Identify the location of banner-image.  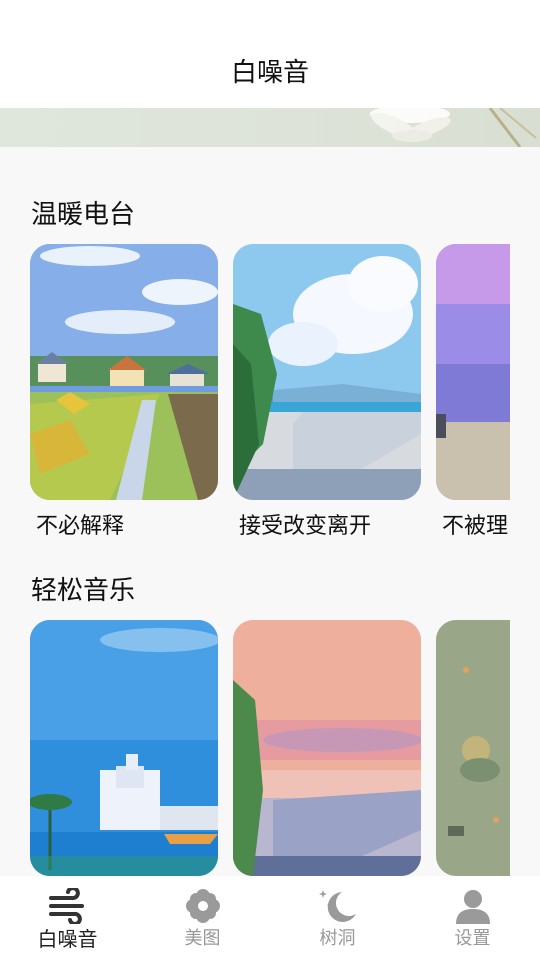
(270, 127).